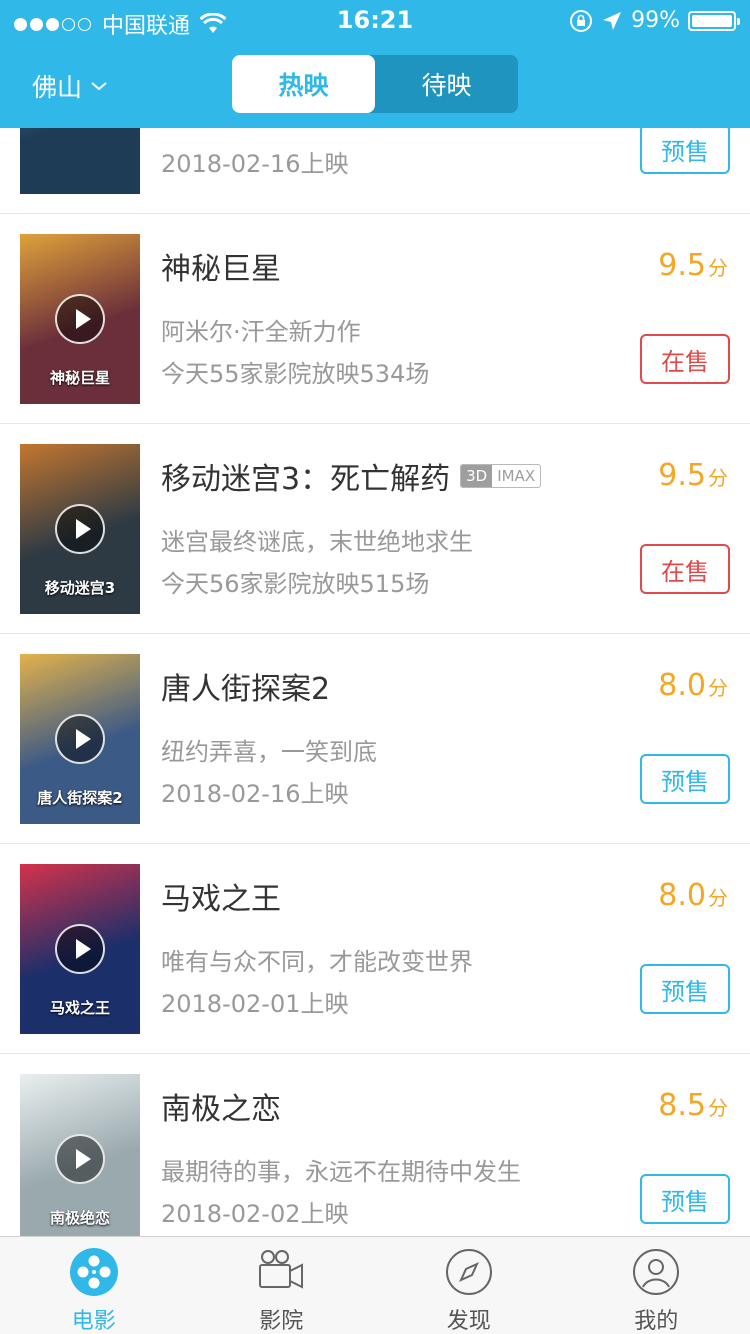 This screenshot has height=1334, width=750. What do you see at coordinates (281, 1272) in the screenshot?
I see `video-camera-icon` at bounding box center [281, 1272].